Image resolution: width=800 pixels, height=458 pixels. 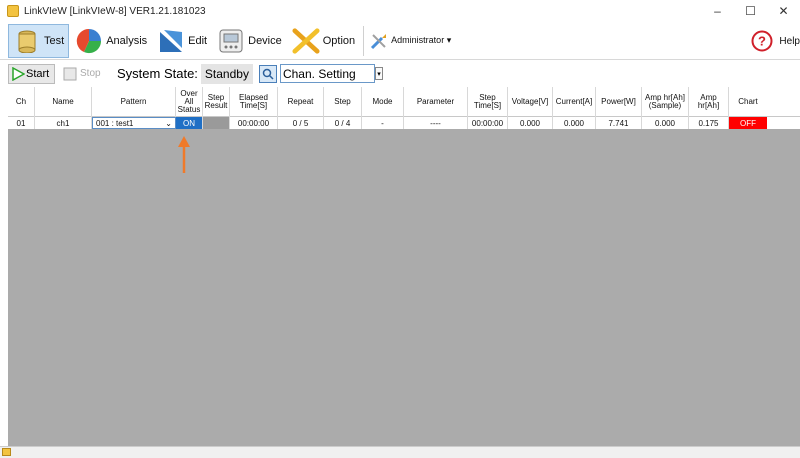 What do you see at coordinates (748, 102) in the screenshot?
I see `header-chart: Chart` at bounding box center [748, 102].